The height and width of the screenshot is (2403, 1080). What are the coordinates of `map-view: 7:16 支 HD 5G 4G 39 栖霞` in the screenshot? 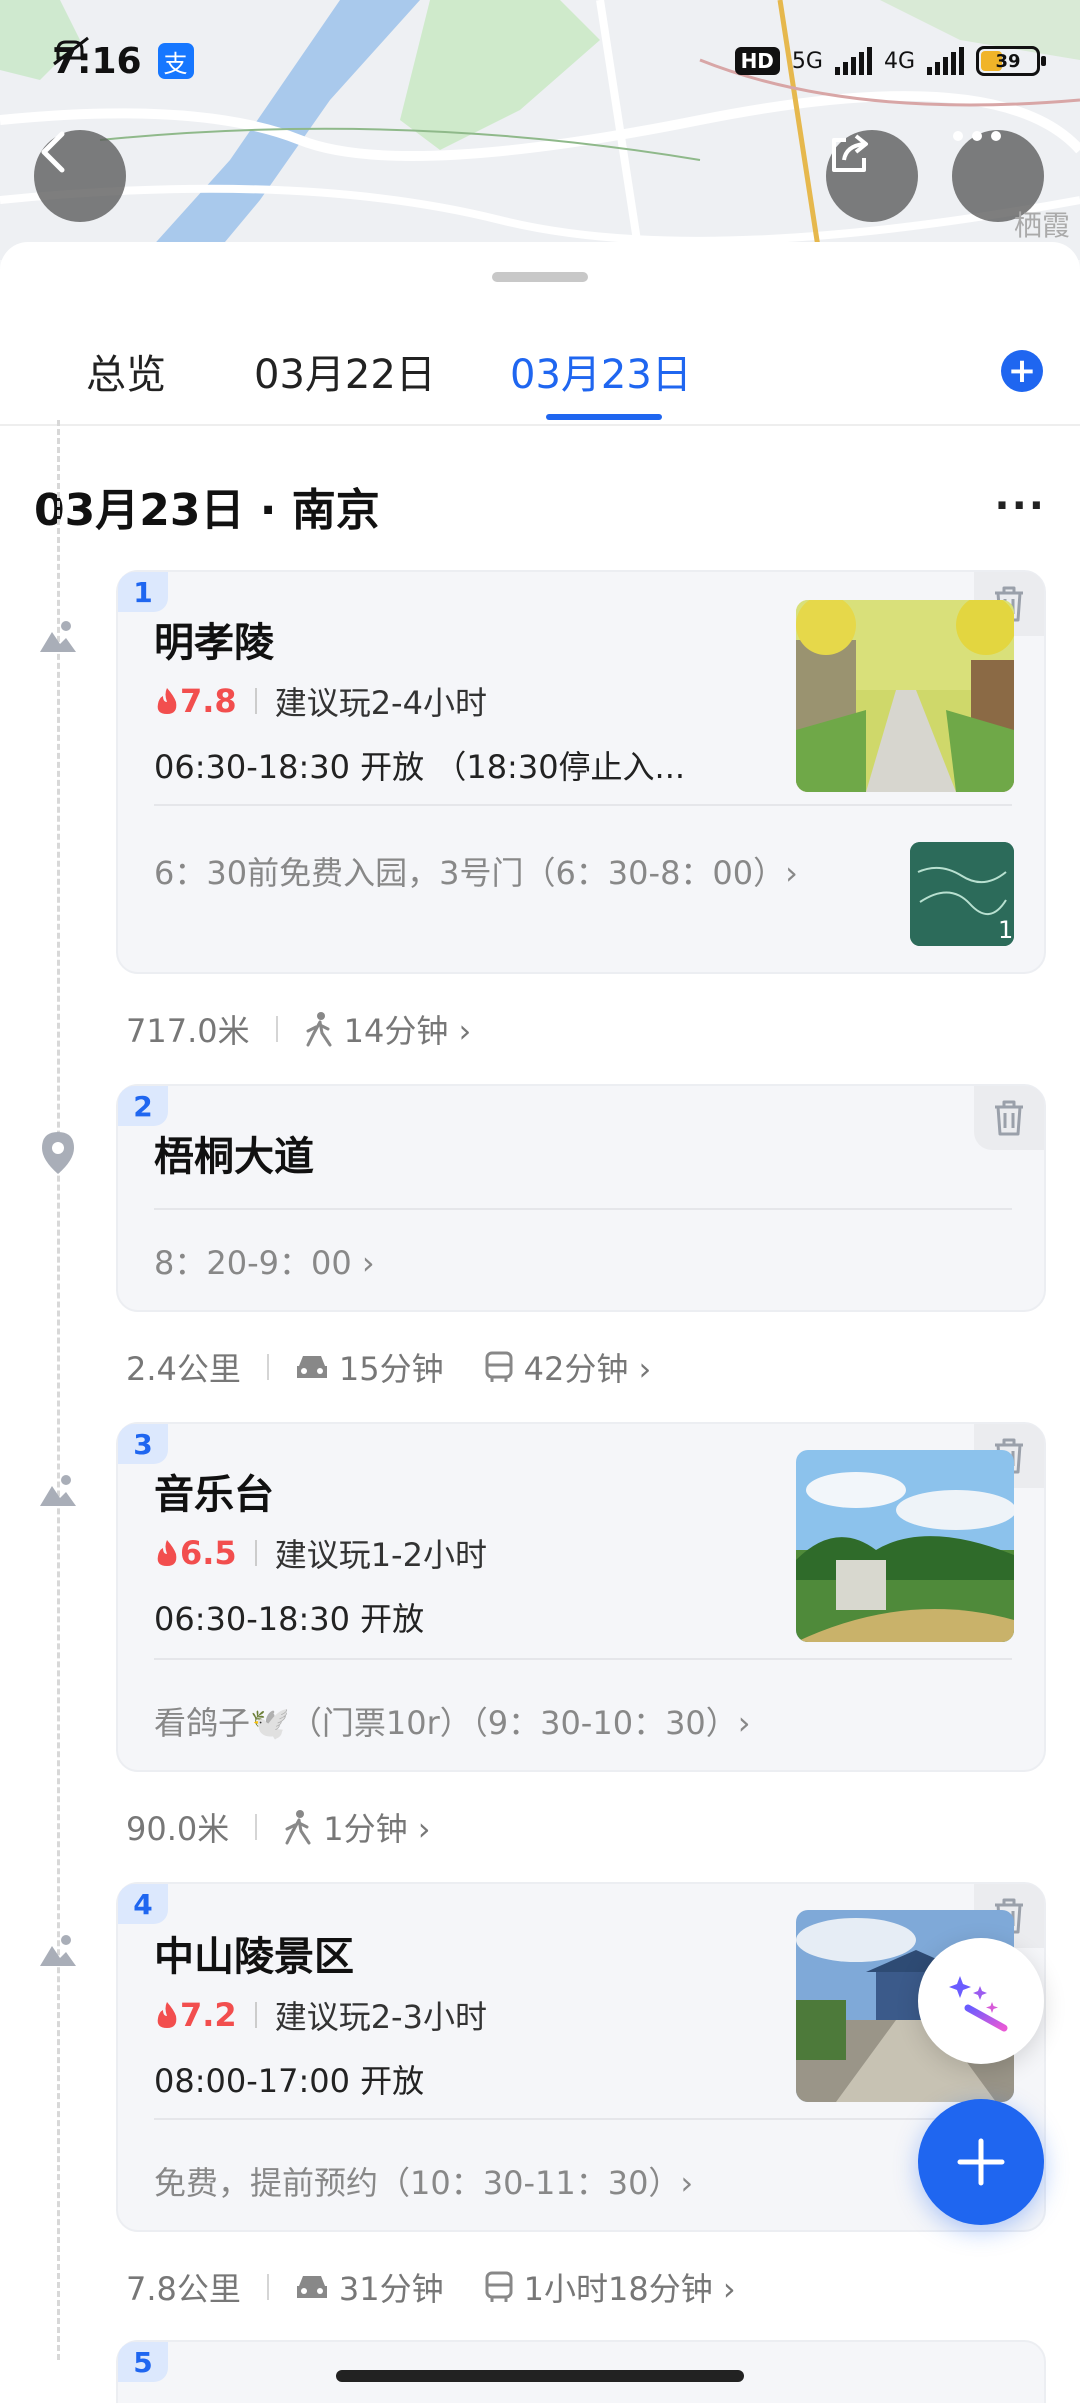 It's located at (540, 130).